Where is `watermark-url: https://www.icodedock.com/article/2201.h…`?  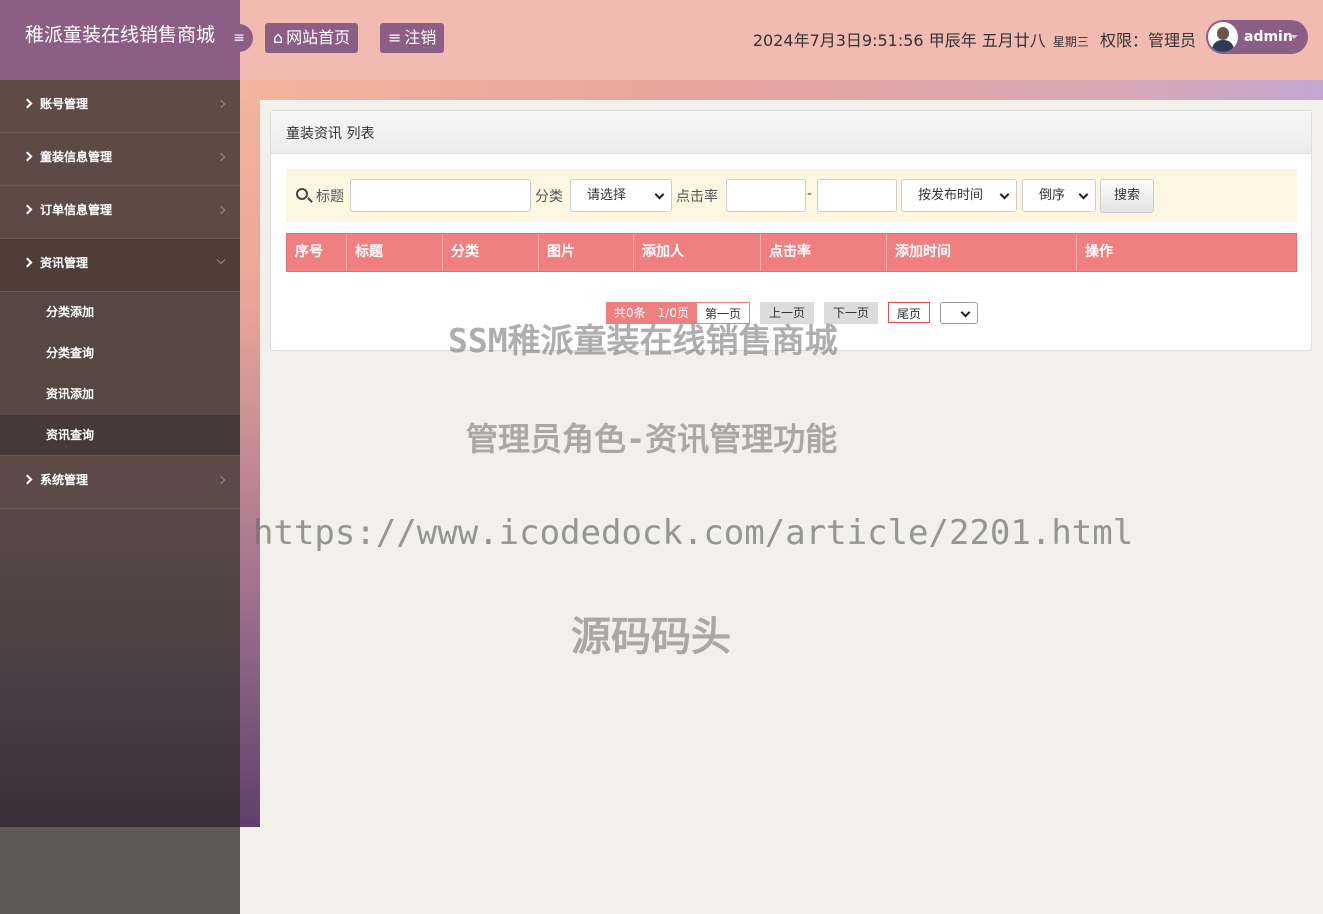 watermark-url: https://www.icodedock.com/article/2201.h… is located at coordinates (693, 533).